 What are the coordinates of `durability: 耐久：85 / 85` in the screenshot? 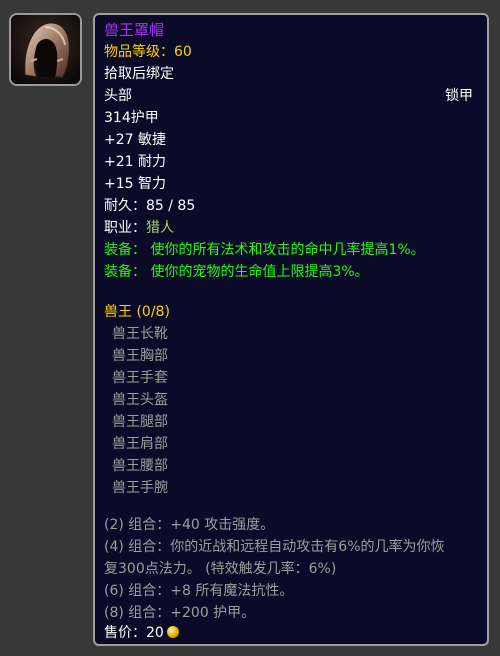 It's located at (150, 206).